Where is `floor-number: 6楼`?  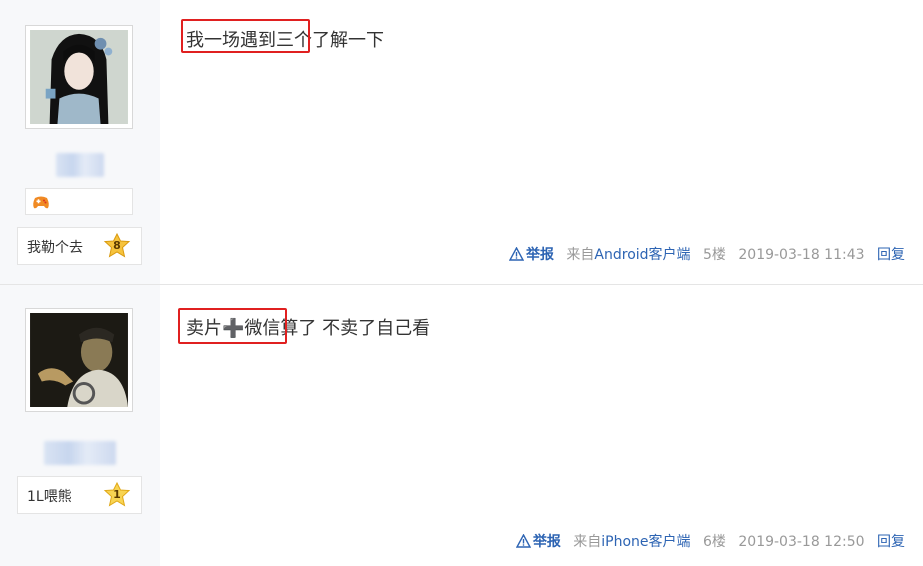
floor-number: 6楼 is located at coordinates (714, 542).